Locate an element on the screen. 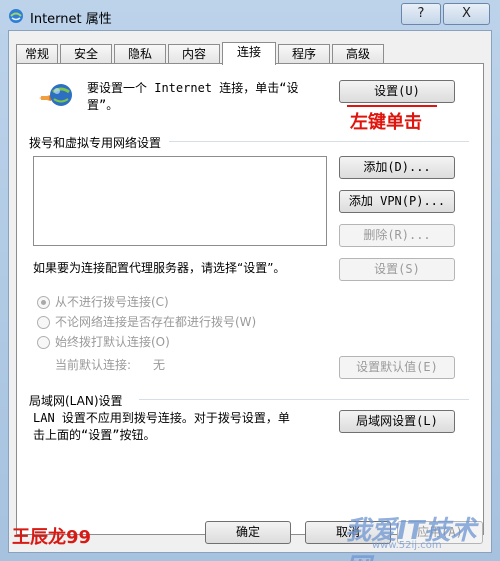 This screenshot has height=561, width=500. site-url-watermark: www.52ij.com is located at coordinates (407, 545).